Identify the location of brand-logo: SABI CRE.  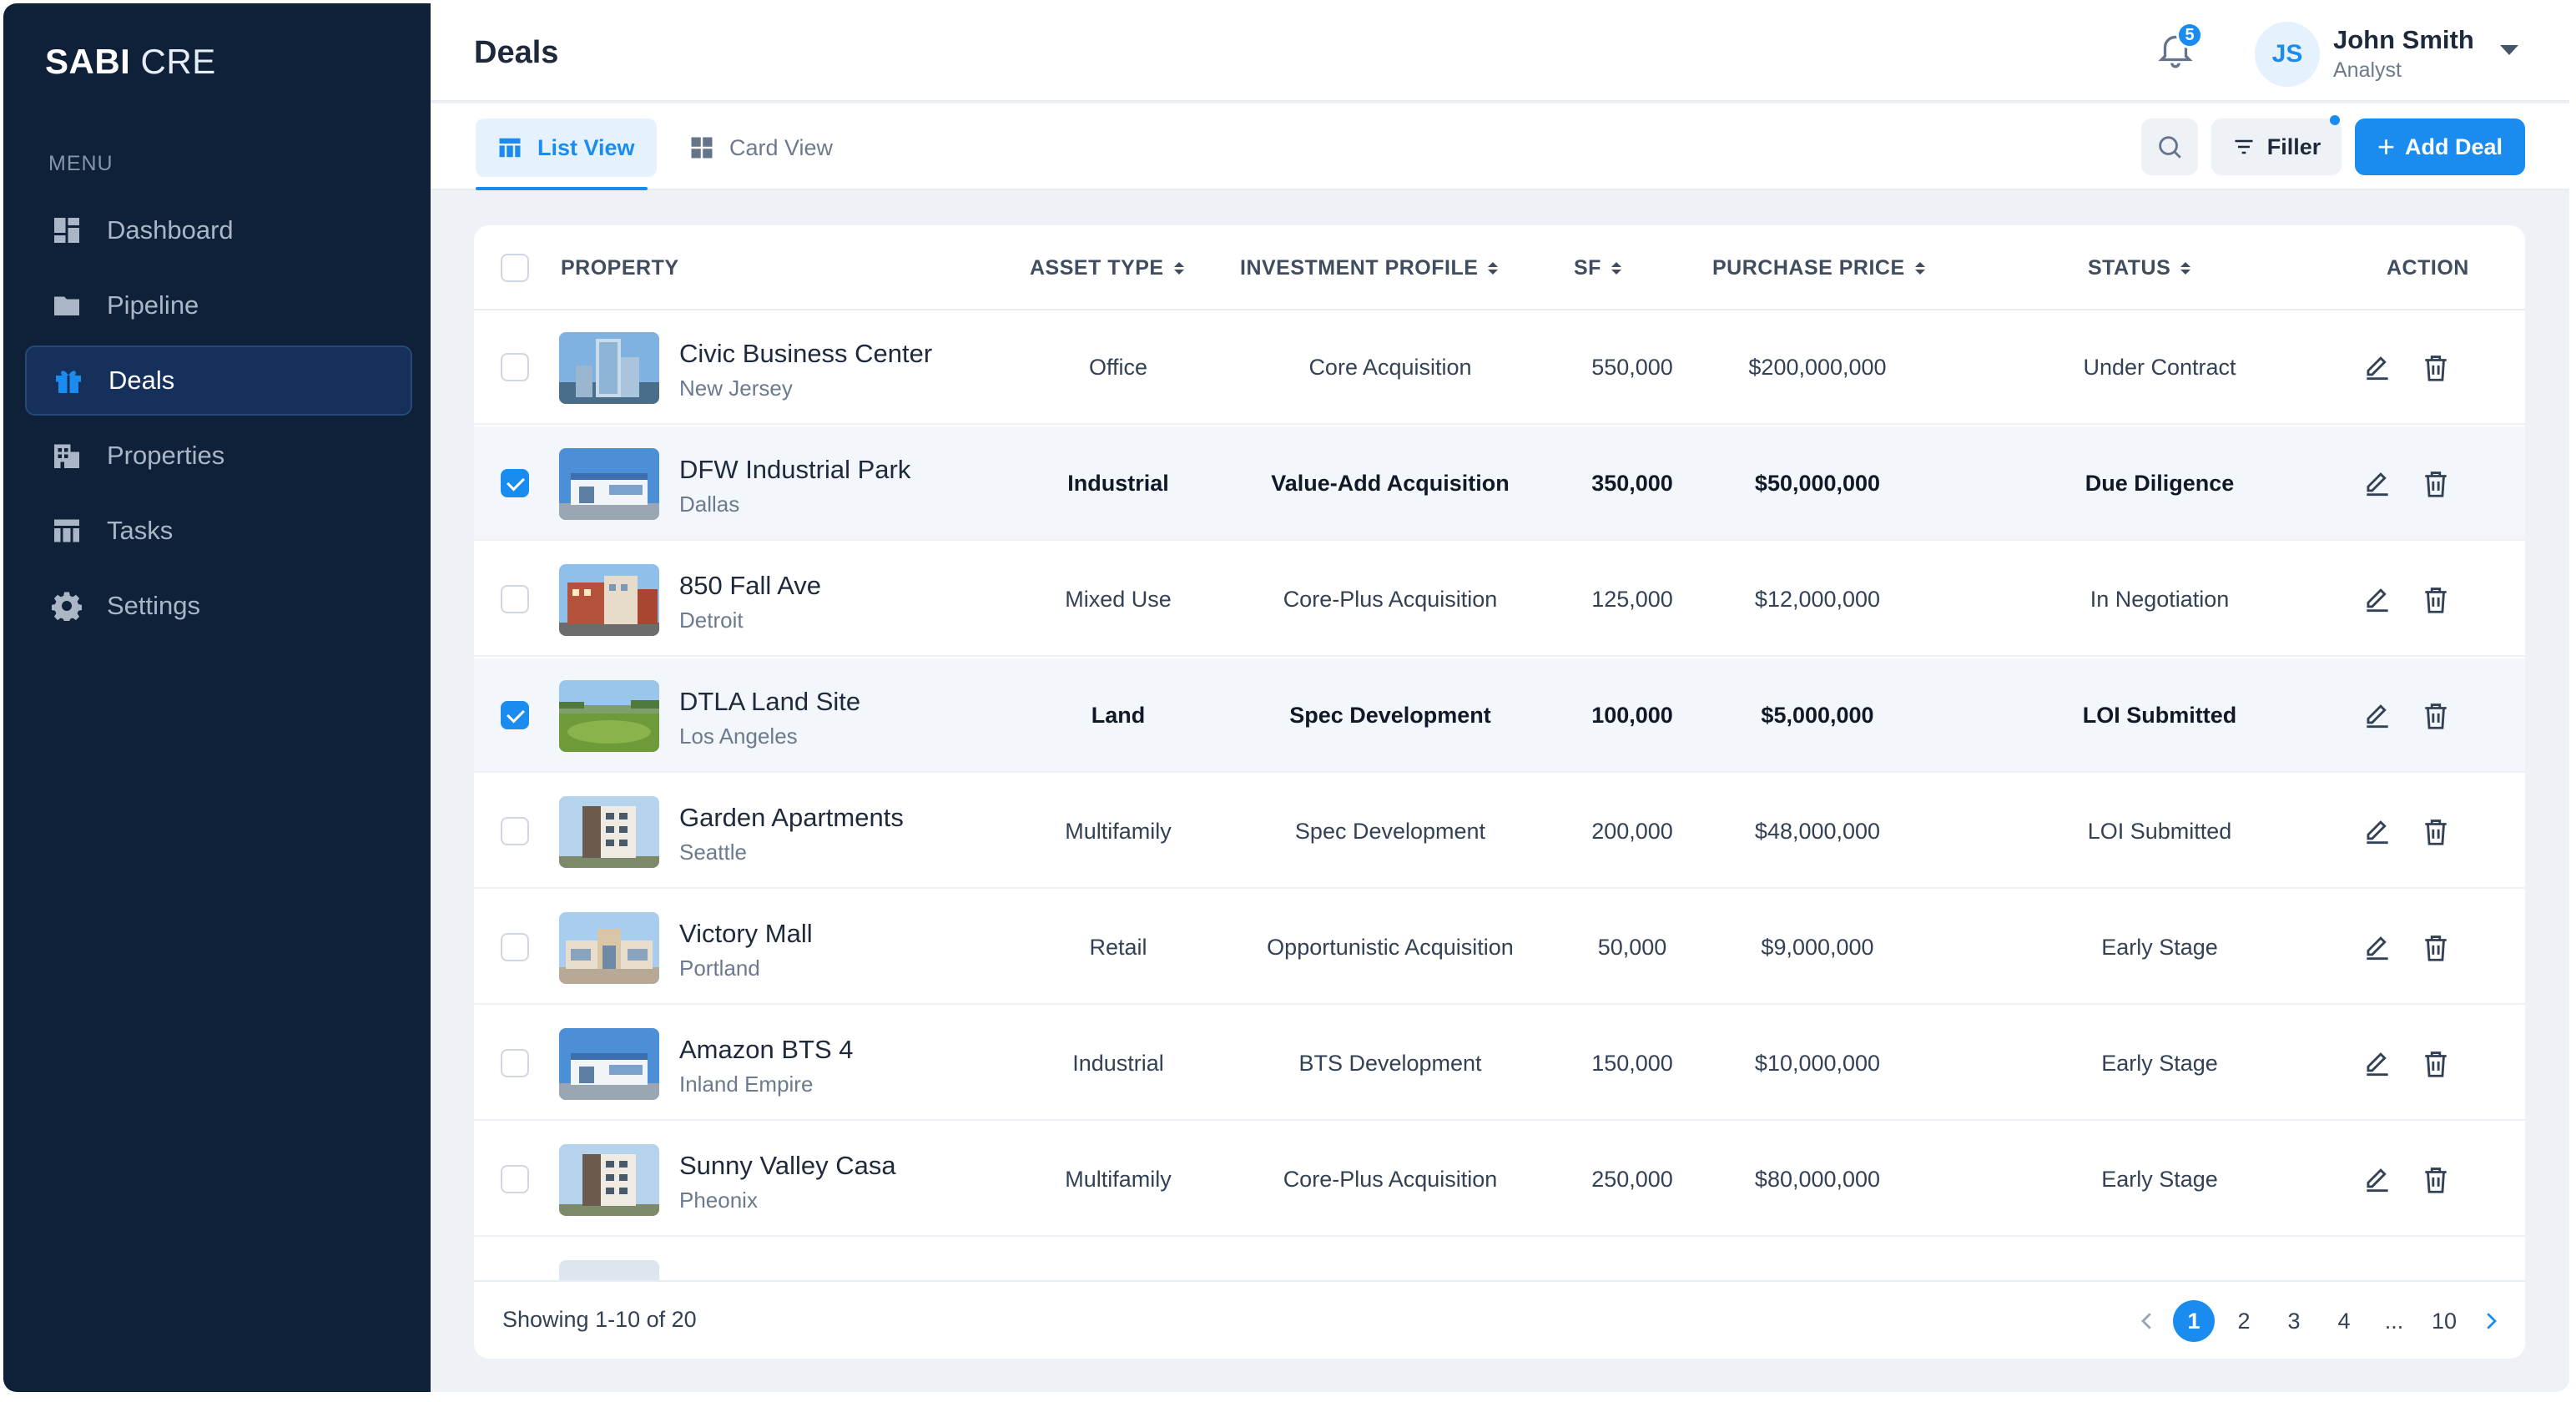
(130, 62).